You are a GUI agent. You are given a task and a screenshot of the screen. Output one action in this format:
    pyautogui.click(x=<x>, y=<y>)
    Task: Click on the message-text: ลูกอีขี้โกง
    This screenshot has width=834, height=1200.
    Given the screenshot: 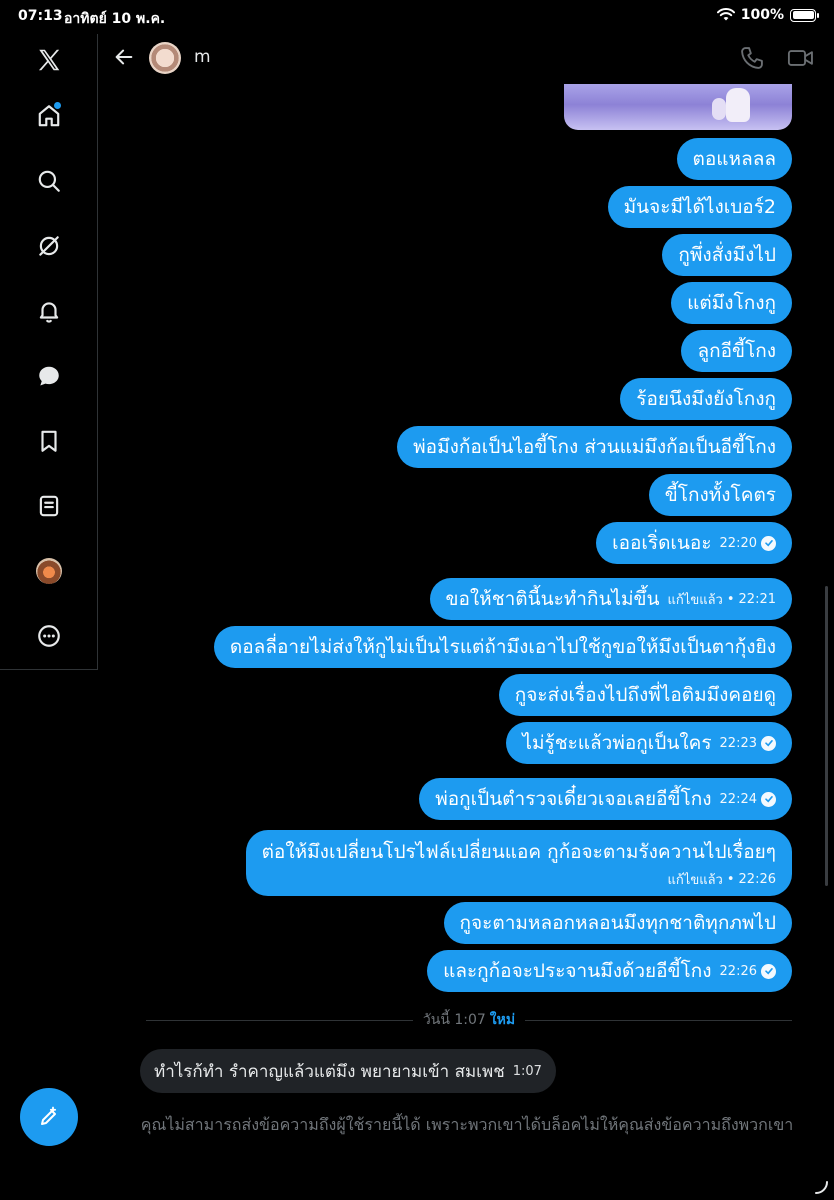 What is the action you would take?
    pyautogui.click(x=736, y=351)
    